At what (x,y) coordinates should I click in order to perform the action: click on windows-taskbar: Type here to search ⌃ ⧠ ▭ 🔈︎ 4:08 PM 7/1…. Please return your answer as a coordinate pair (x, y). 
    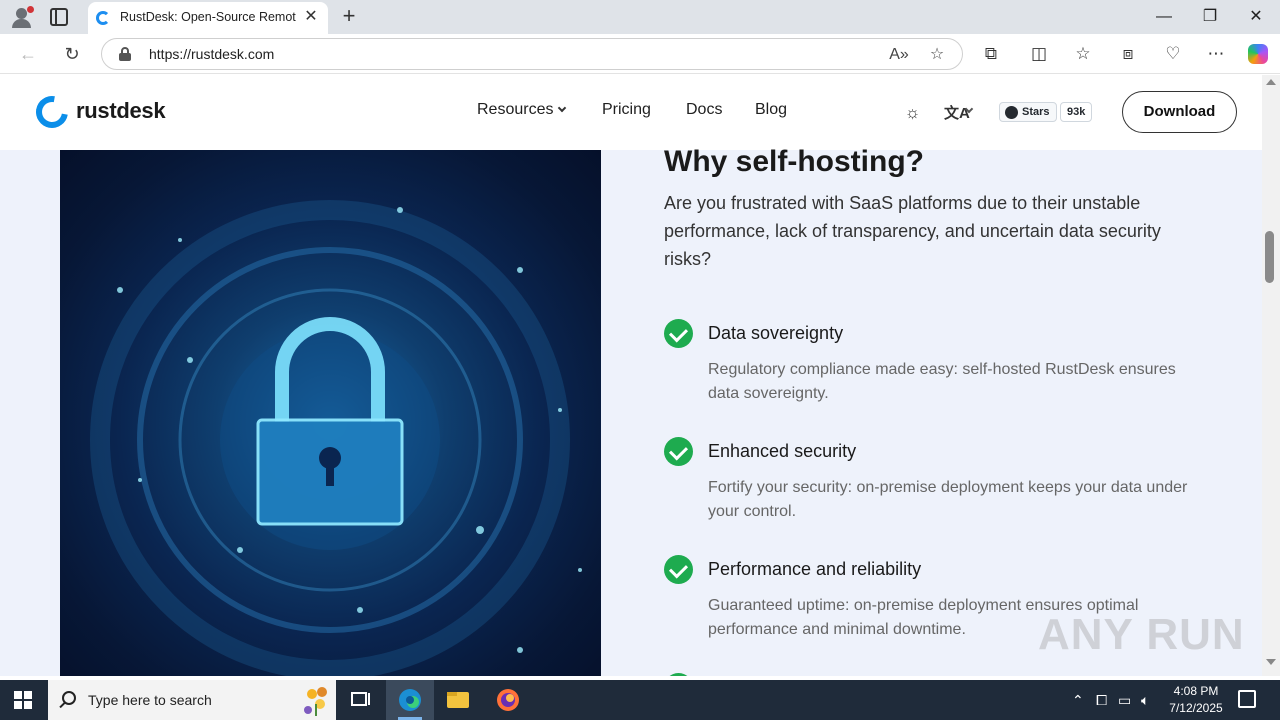
    Looking at the image, I should click on (640, 700).